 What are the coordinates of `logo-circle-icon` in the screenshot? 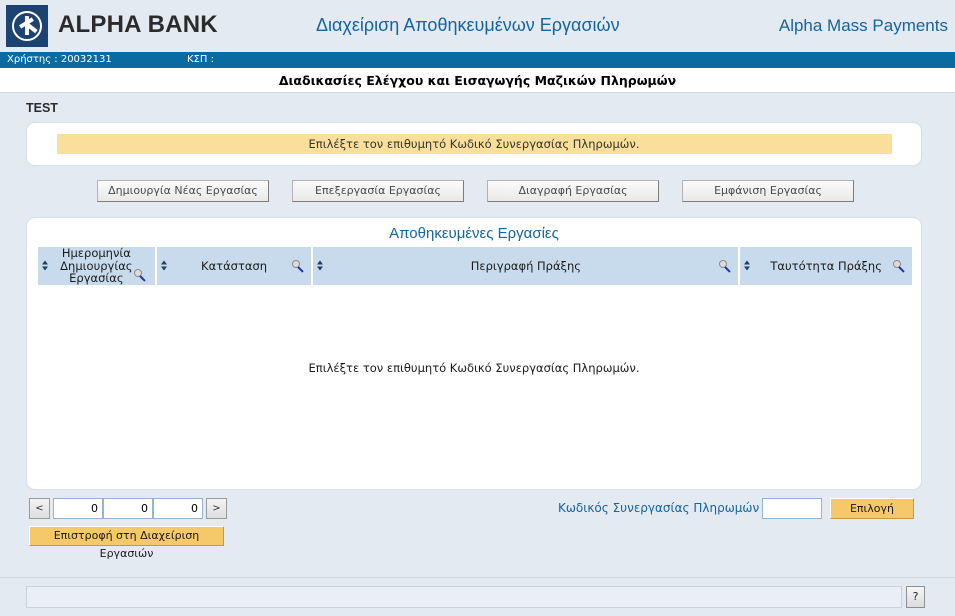 It's located at (27, 26).